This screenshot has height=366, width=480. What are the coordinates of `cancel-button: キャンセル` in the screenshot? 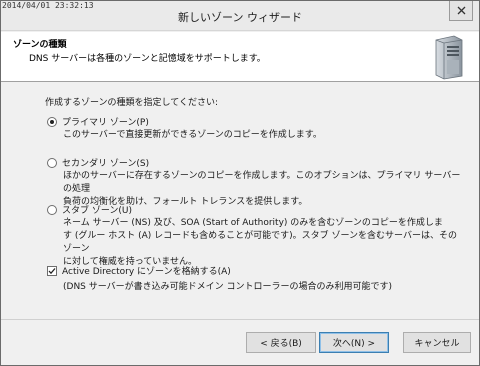 It's located at (437, 342).